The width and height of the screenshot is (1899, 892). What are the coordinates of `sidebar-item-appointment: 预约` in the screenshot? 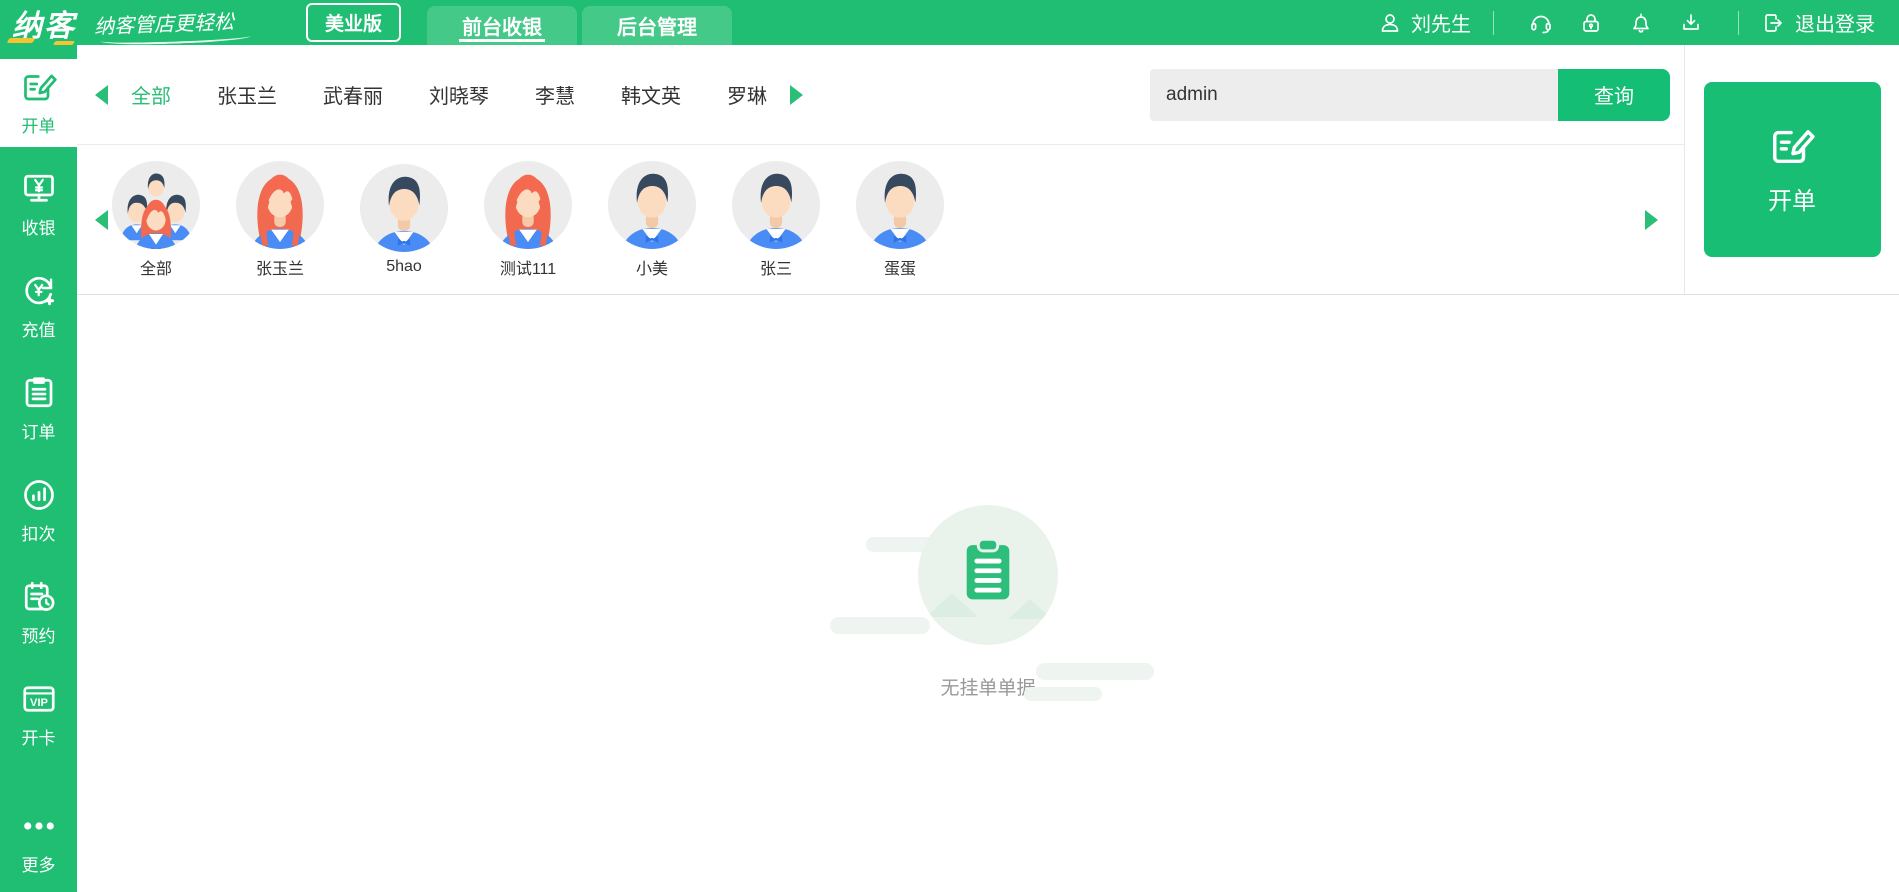 It's located at (38, 613).